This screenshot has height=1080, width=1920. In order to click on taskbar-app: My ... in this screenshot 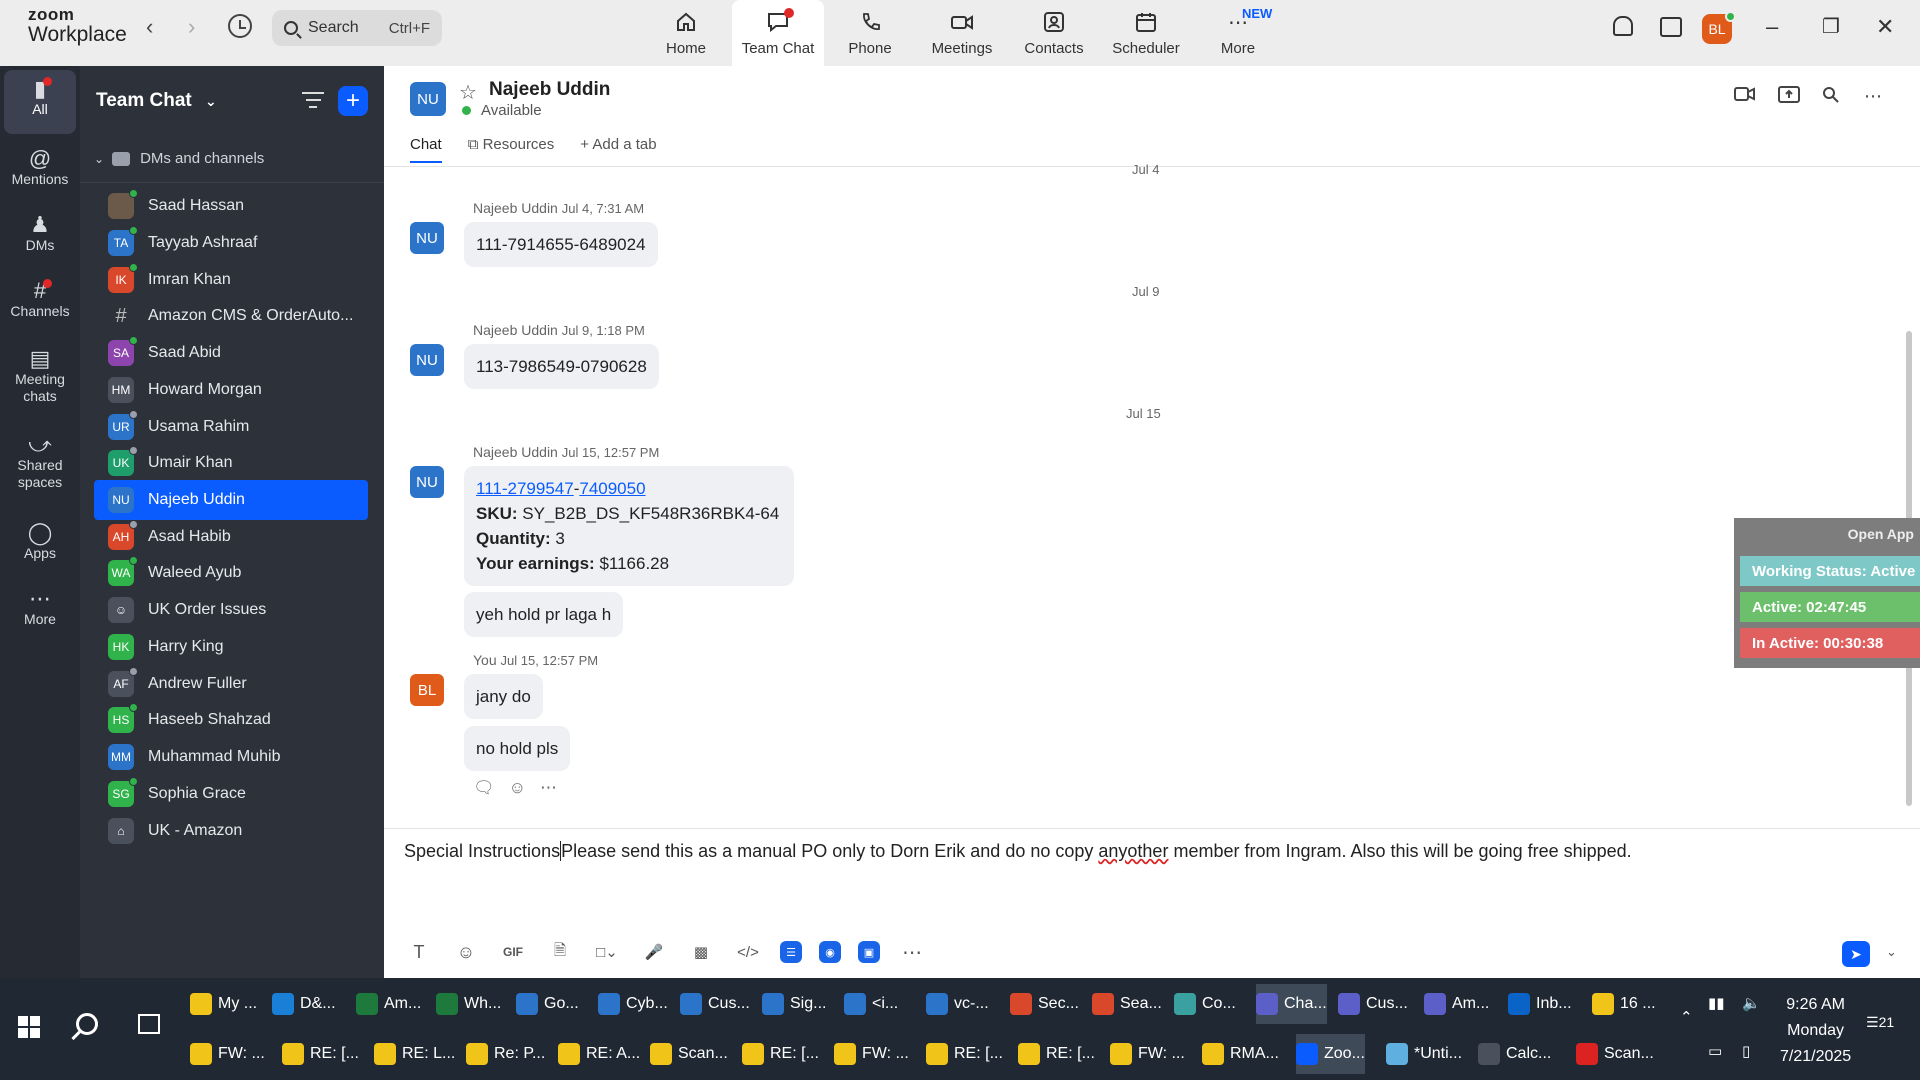, I will do `click(223, 1004)`.